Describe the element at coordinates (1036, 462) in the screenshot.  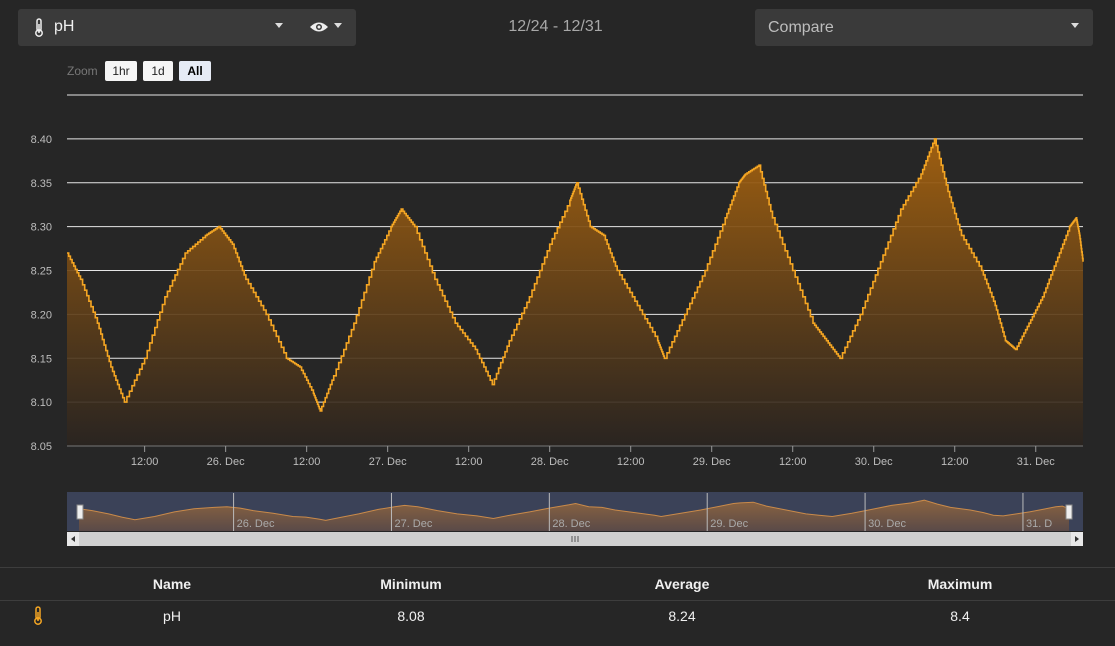
I see `x-tick-label: 31. Dec` at that location.